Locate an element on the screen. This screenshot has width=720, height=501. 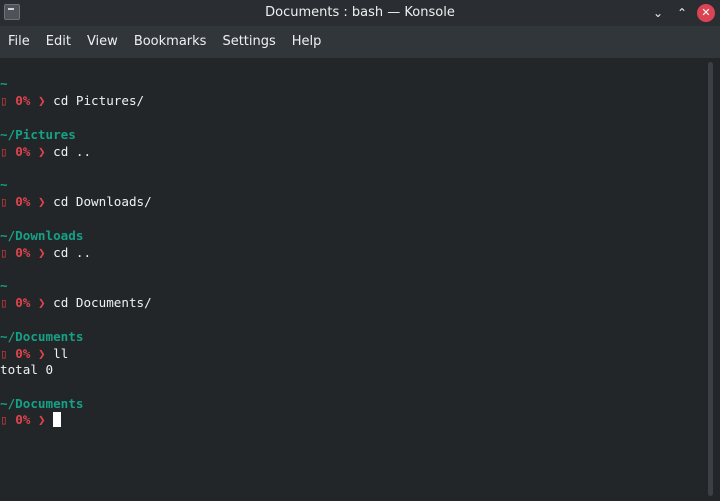
prompt-line: ▯ 0% ❯ cd Downloads/ is located at coordinates (76, 201).